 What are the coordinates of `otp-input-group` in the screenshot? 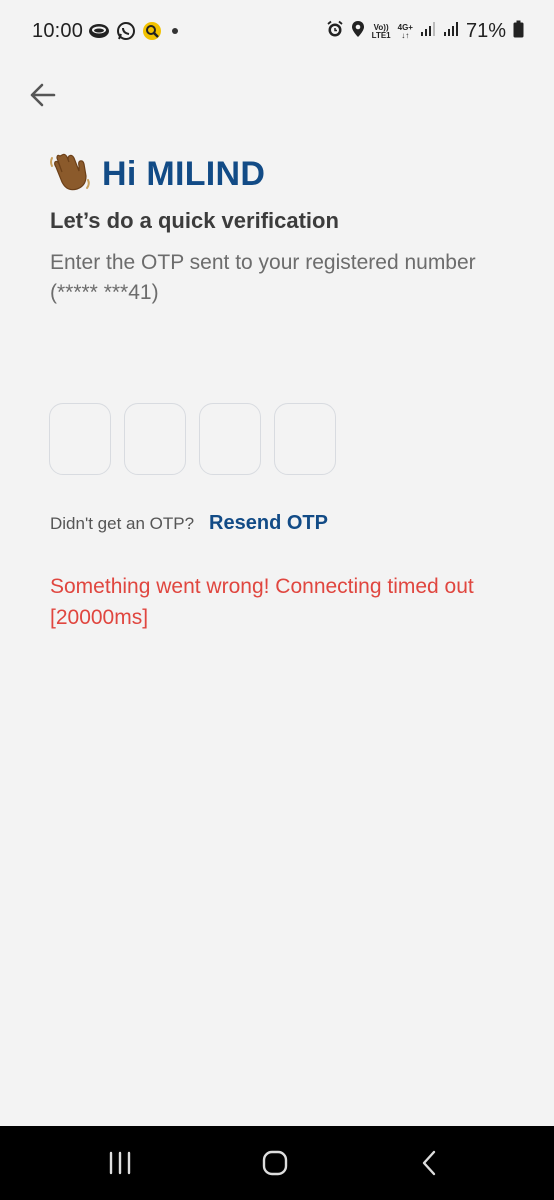 It's located at (192, 439).